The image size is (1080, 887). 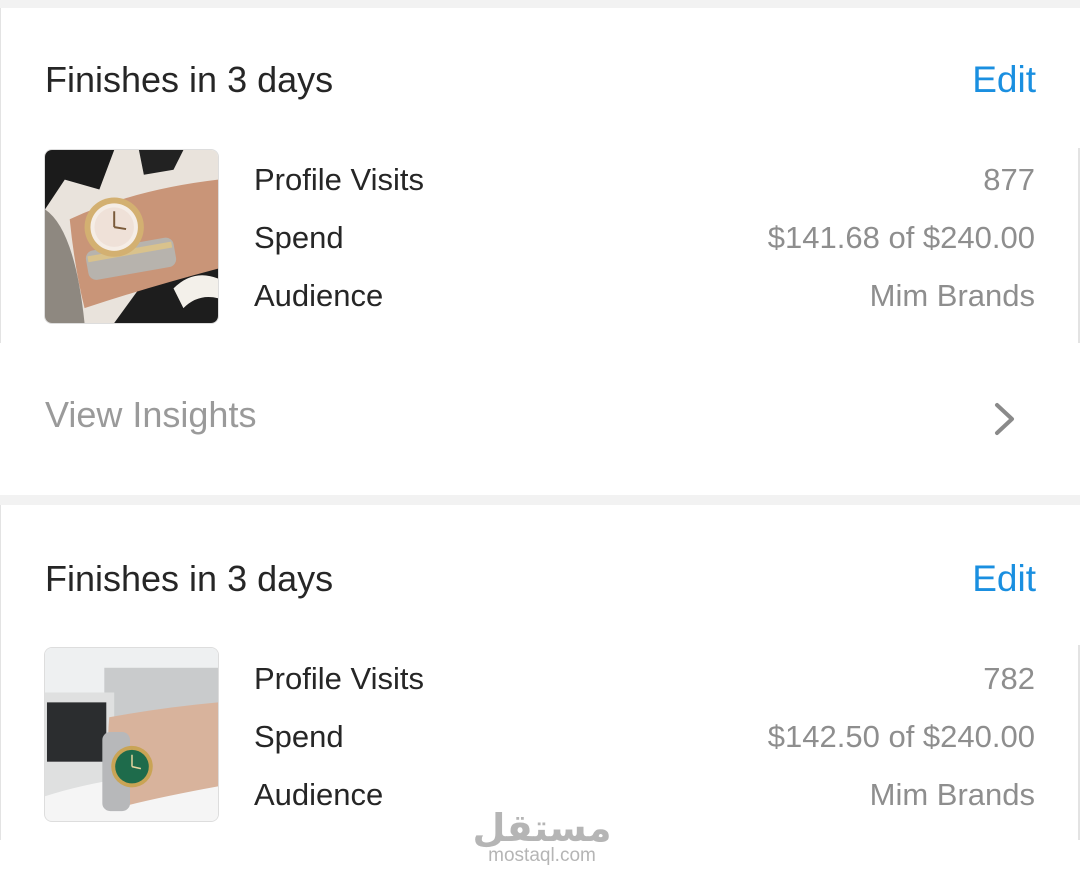 I want to click on watermark-logo: مستقل, so click(x=542, y=828).